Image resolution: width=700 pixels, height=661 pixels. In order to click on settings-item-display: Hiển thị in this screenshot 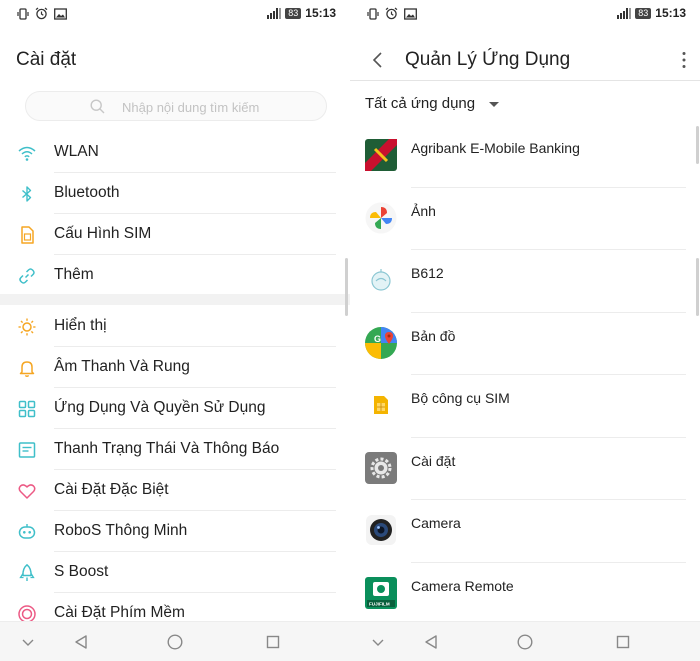, I will do `click(175, 326)`.